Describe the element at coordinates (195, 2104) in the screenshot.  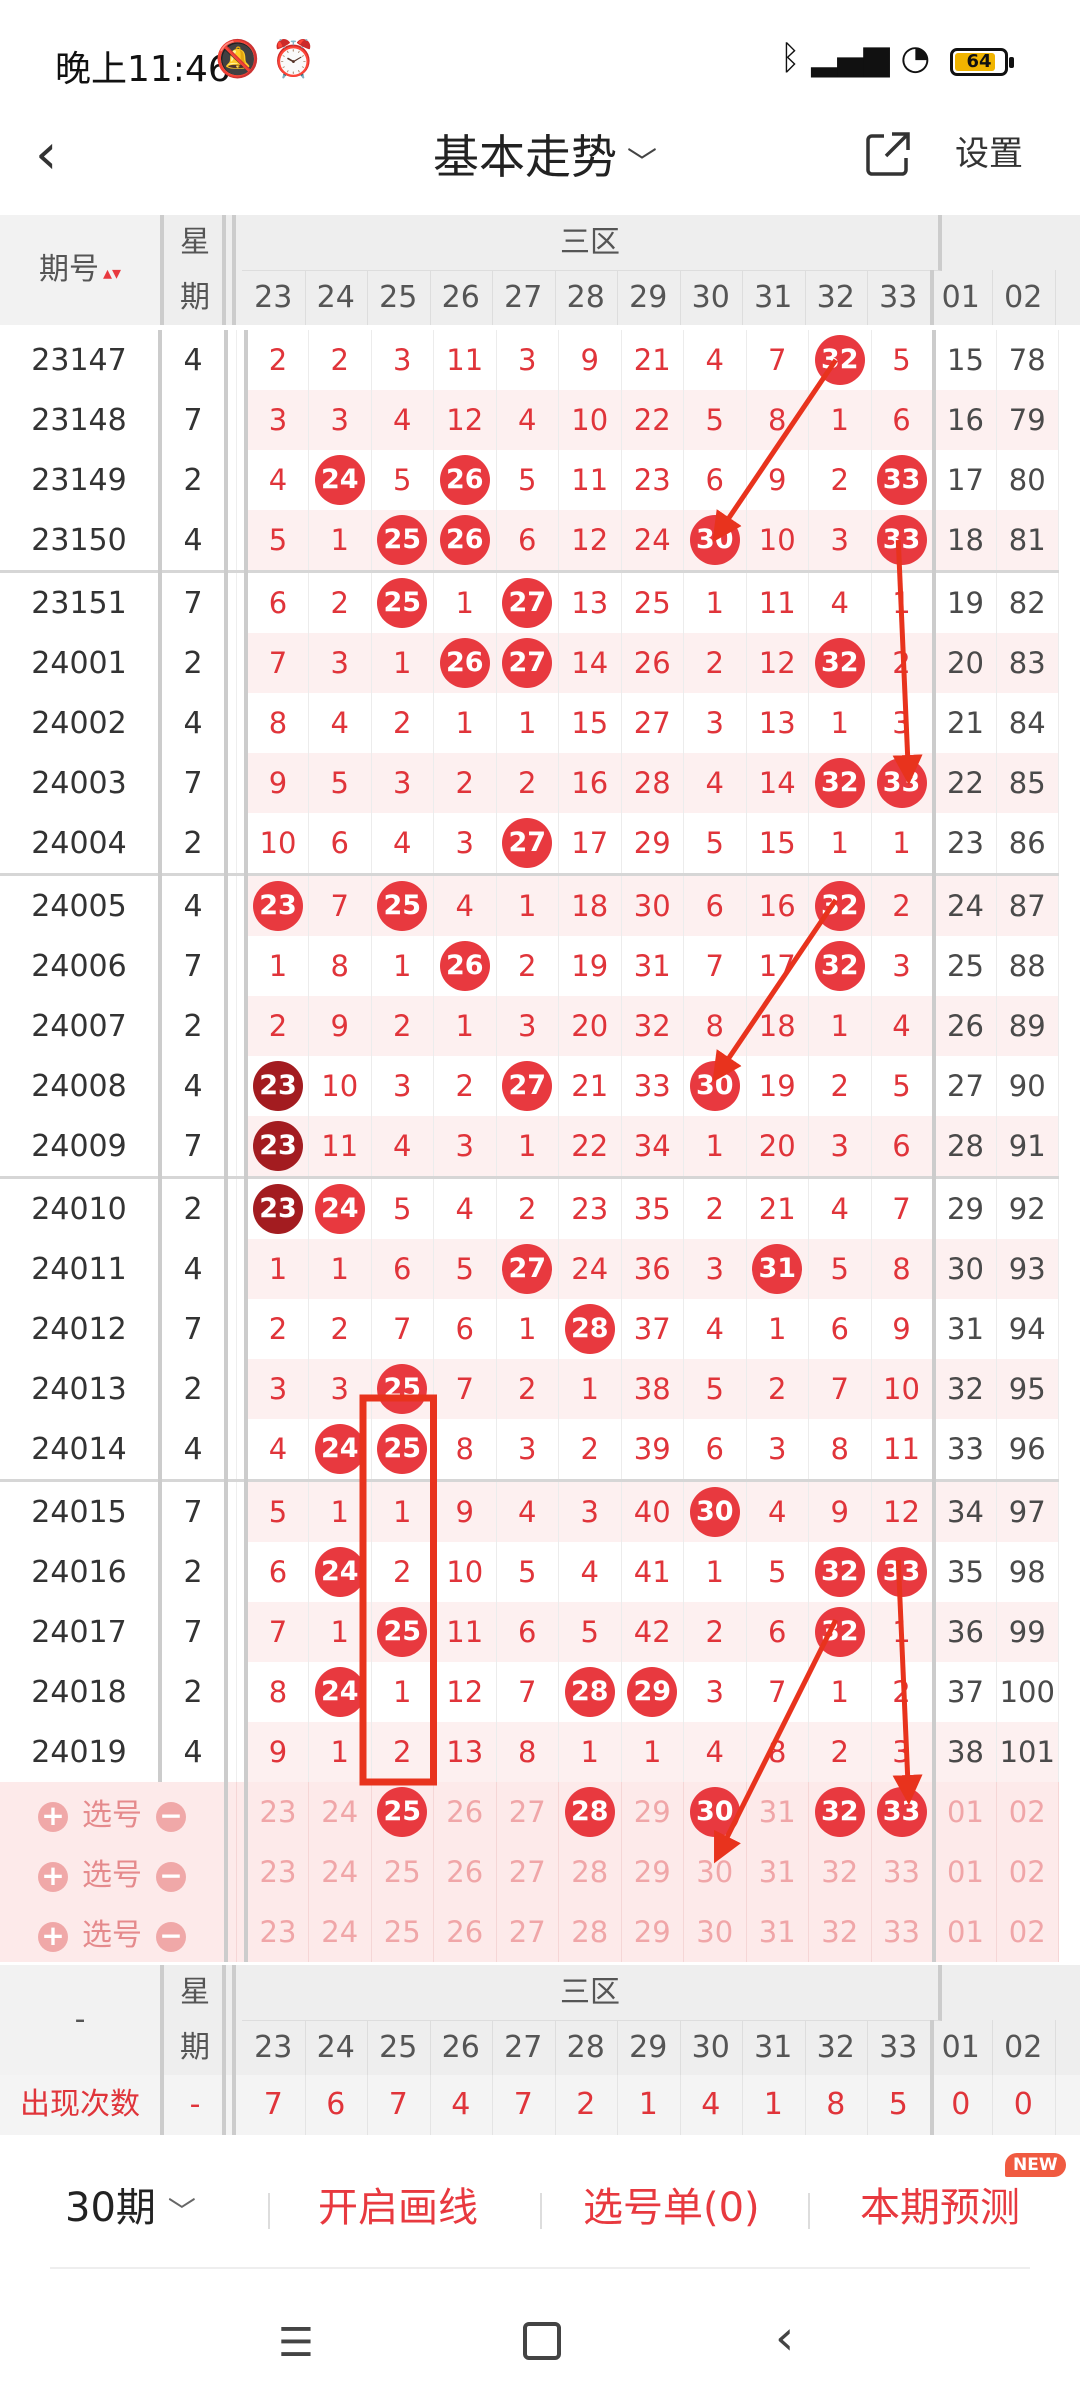
I see `count-week: -` at that location.